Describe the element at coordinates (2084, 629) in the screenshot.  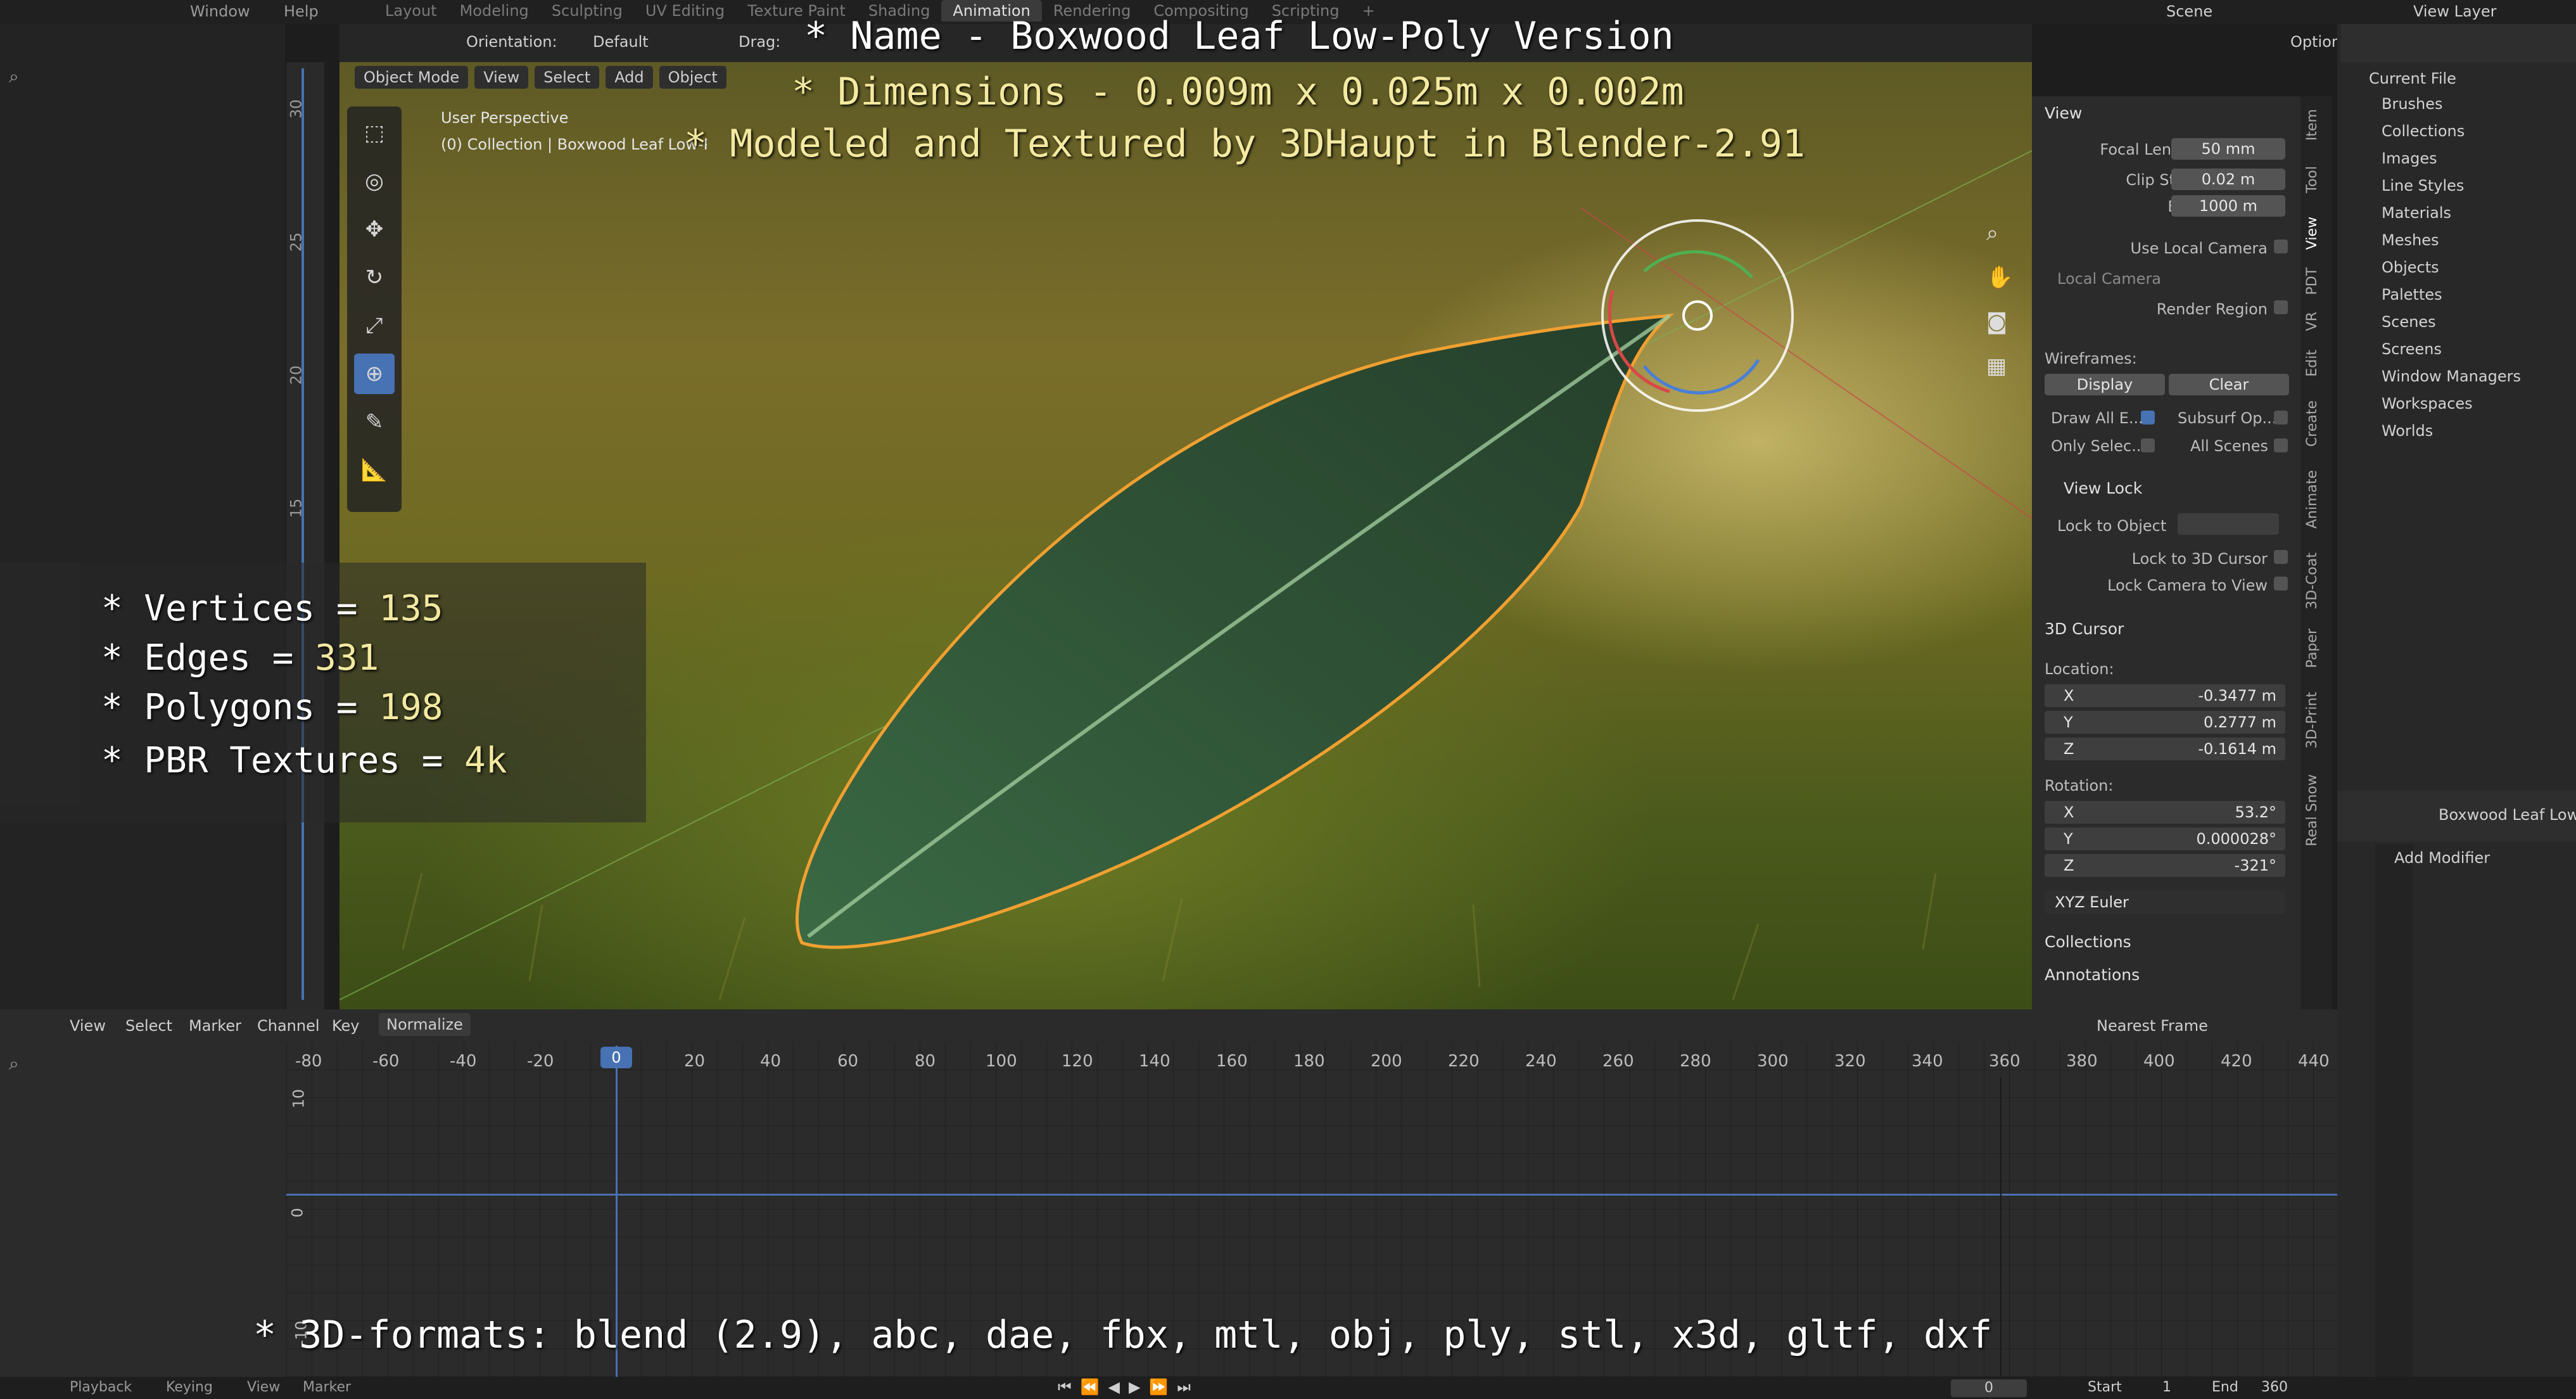
I see `cursor-section-header: 3D Cursor` at that location.